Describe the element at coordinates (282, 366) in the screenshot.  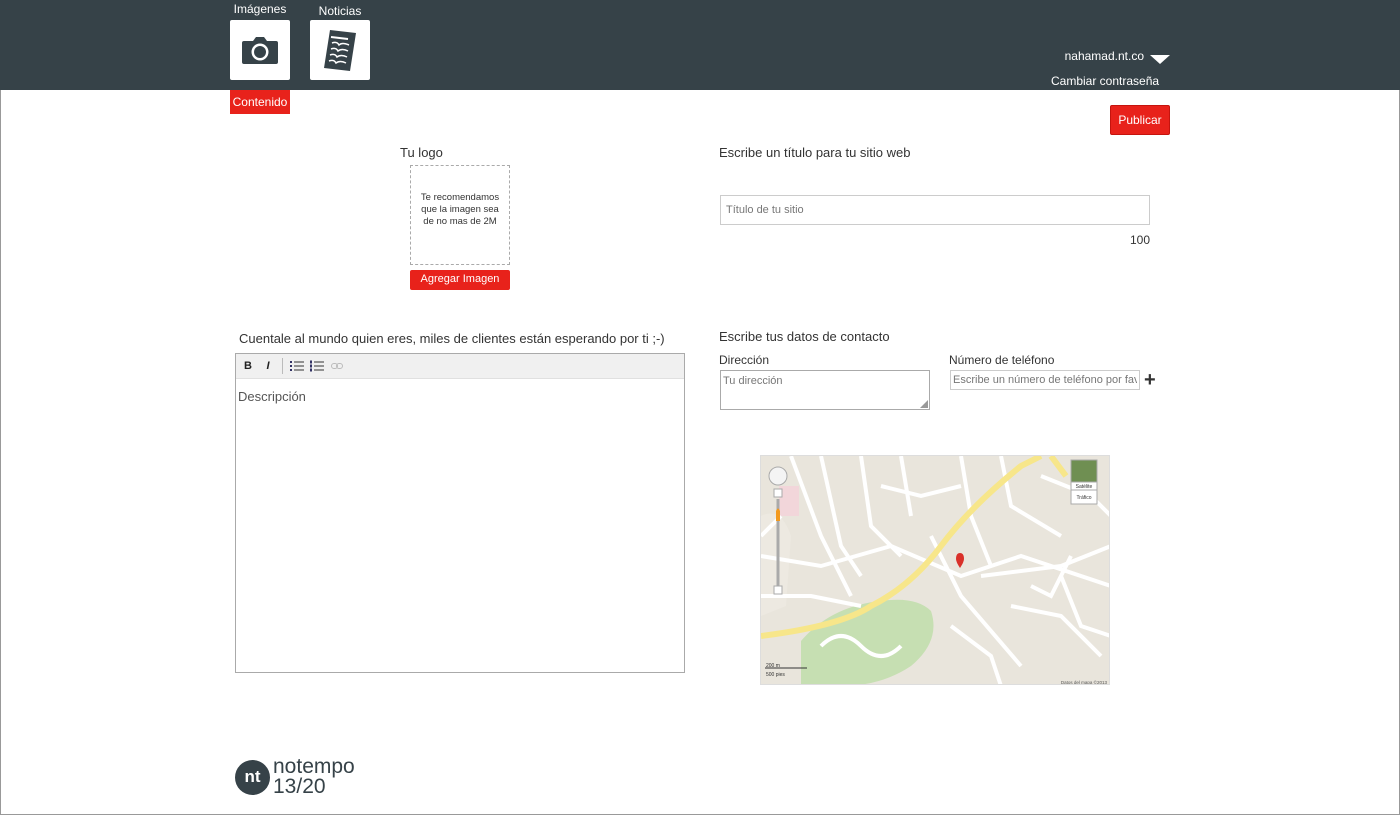
I see `toolbar-divider` at that location.